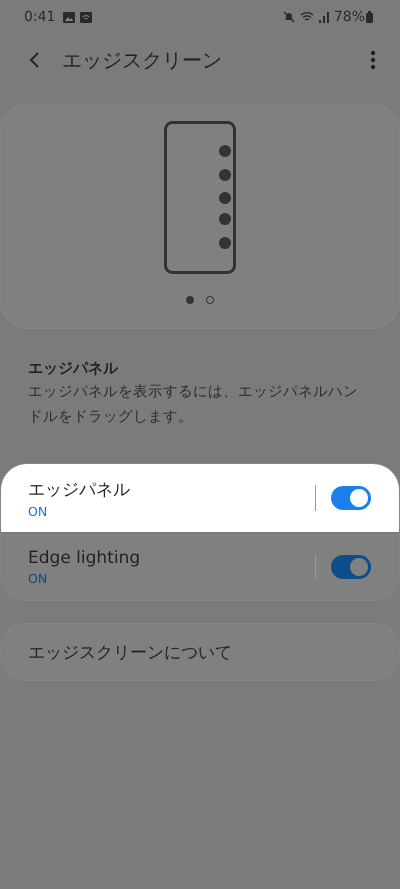 This screenshot has height=889, width=400. I want to click on setting-label: Edge lighting, so click(85, 558).